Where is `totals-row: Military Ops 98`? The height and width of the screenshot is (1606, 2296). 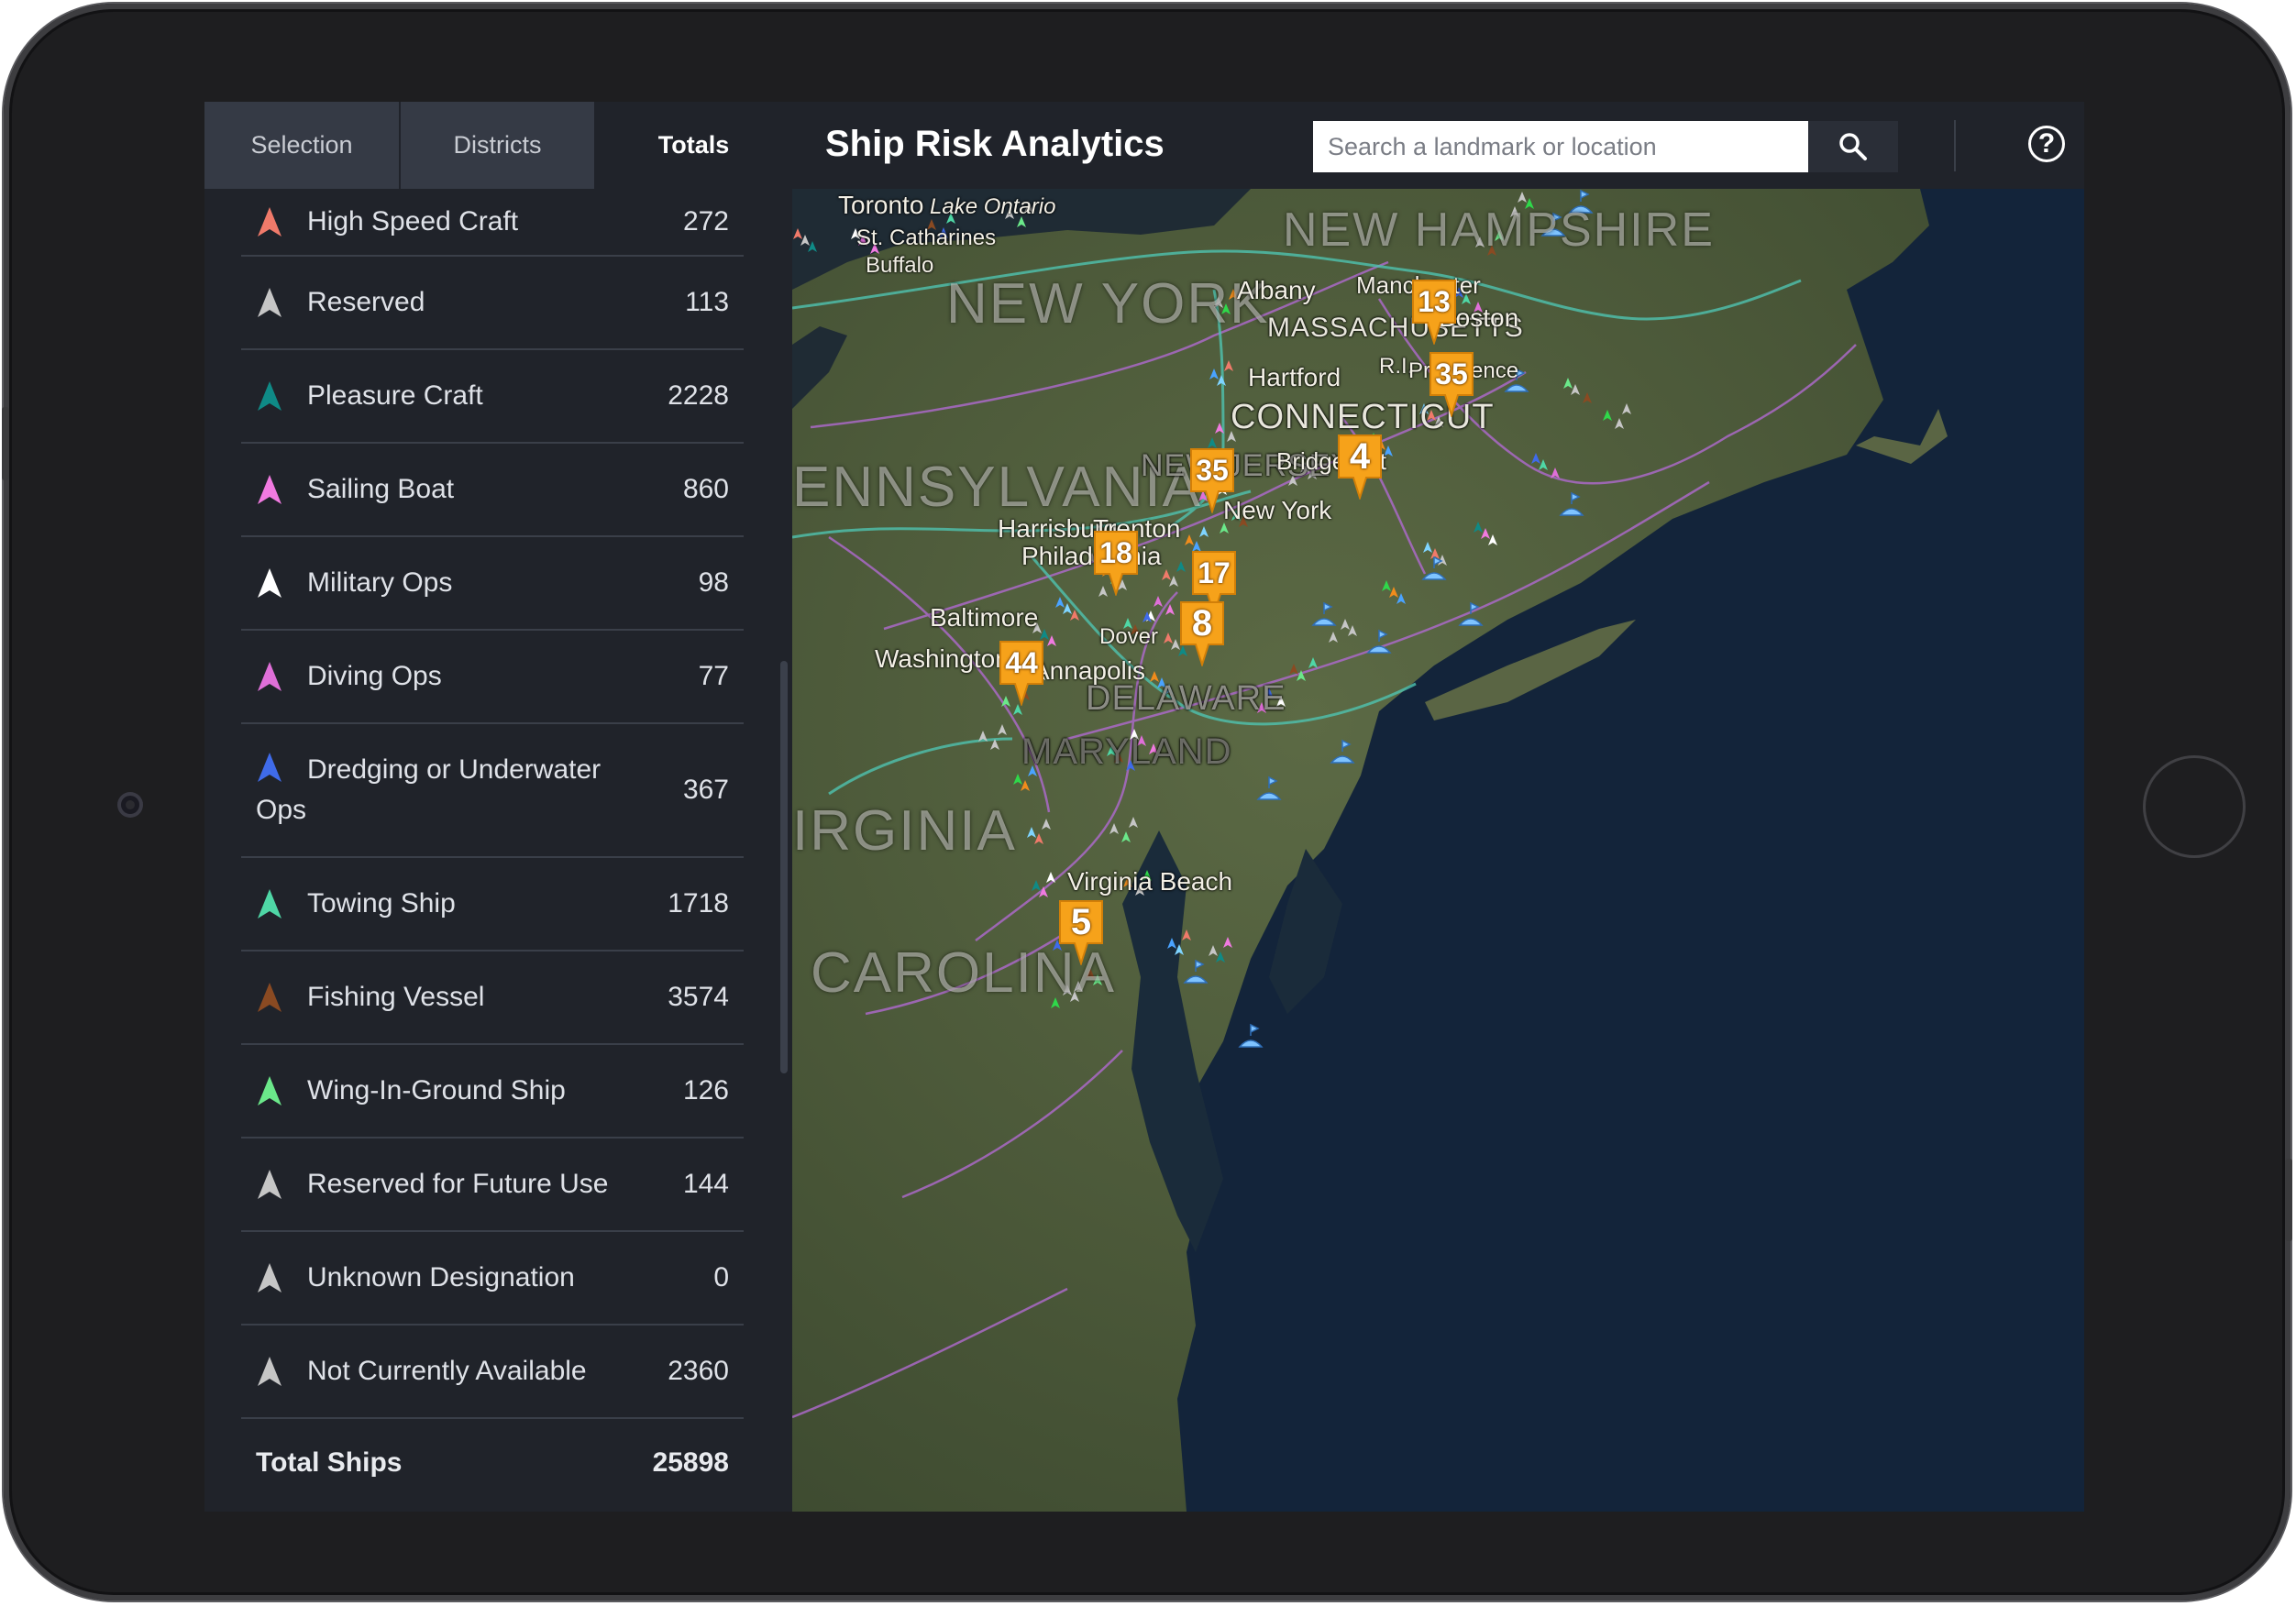 totals-row: Military Ops 98 is located at coordinates (492, 584).